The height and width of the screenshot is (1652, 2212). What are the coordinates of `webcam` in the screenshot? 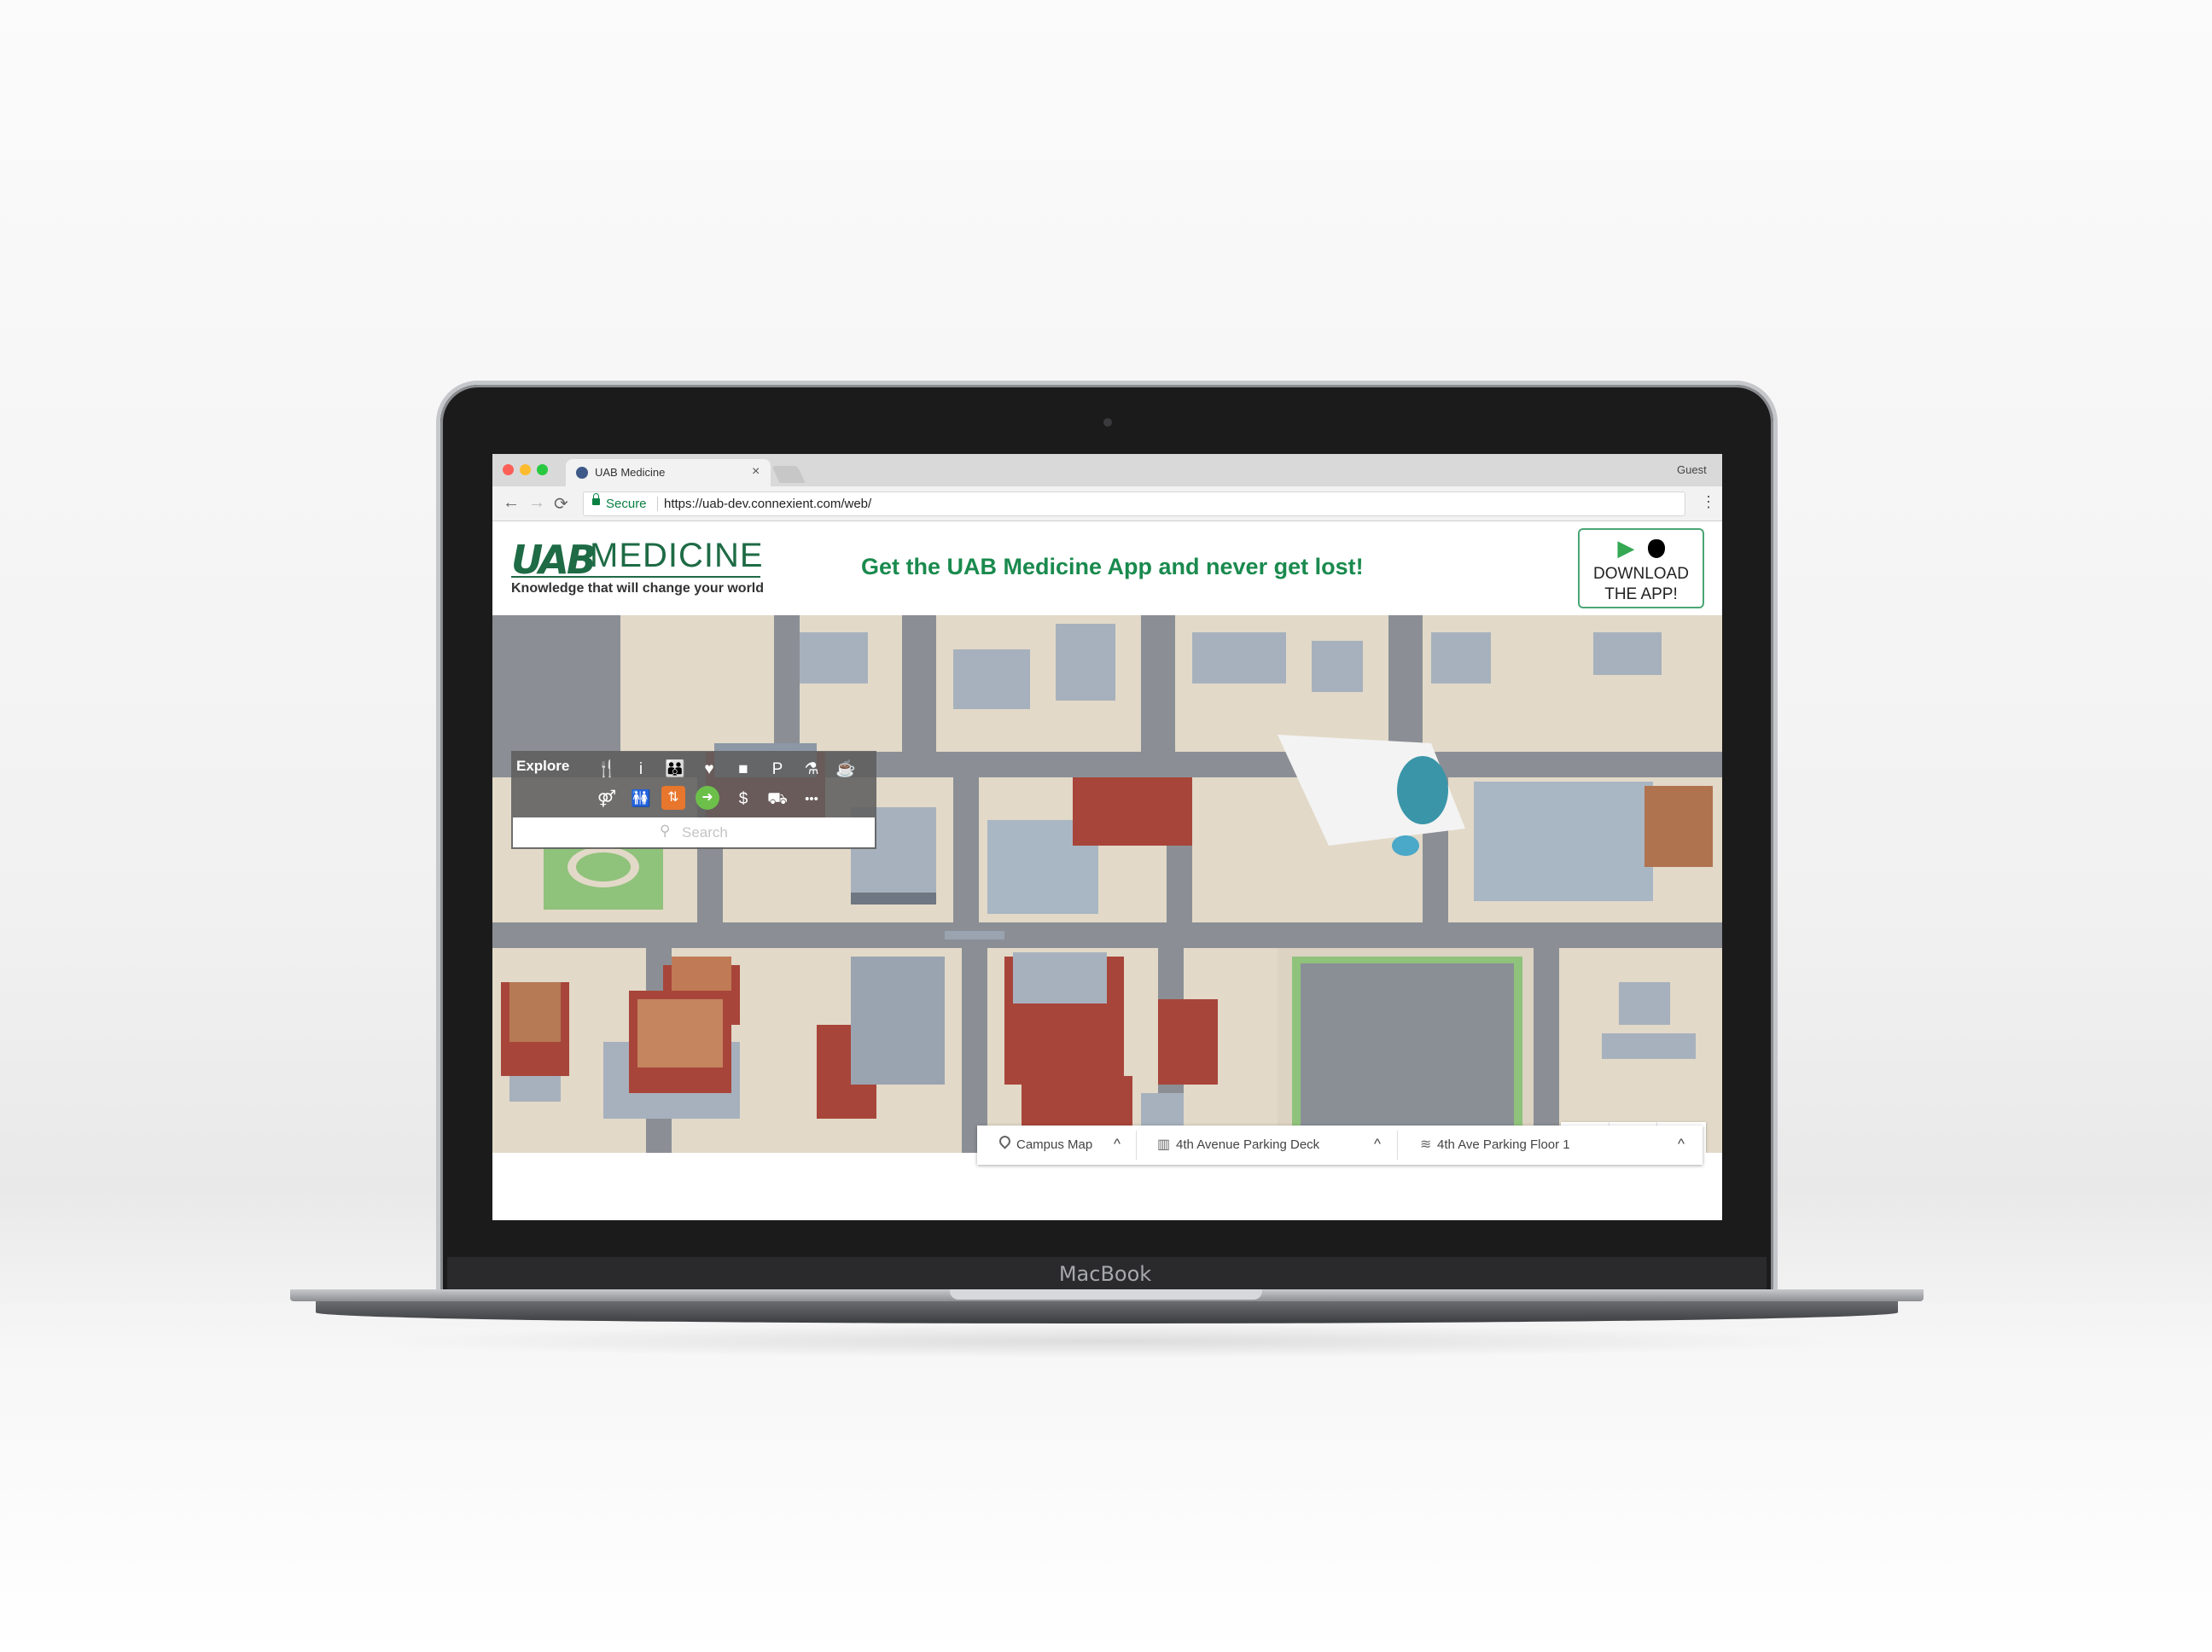 It's located at (1107, 422).